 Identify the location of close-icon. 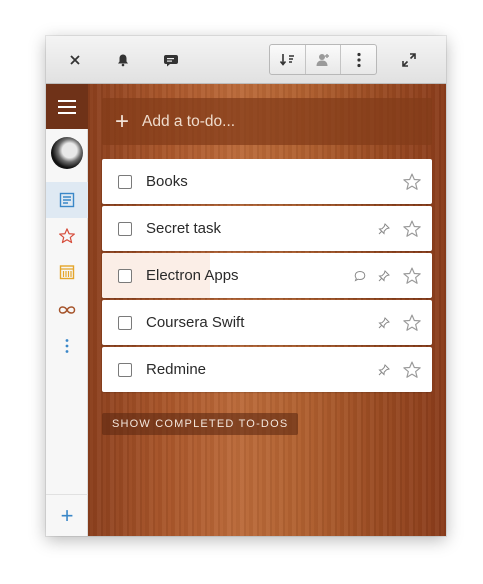
(75, 60).